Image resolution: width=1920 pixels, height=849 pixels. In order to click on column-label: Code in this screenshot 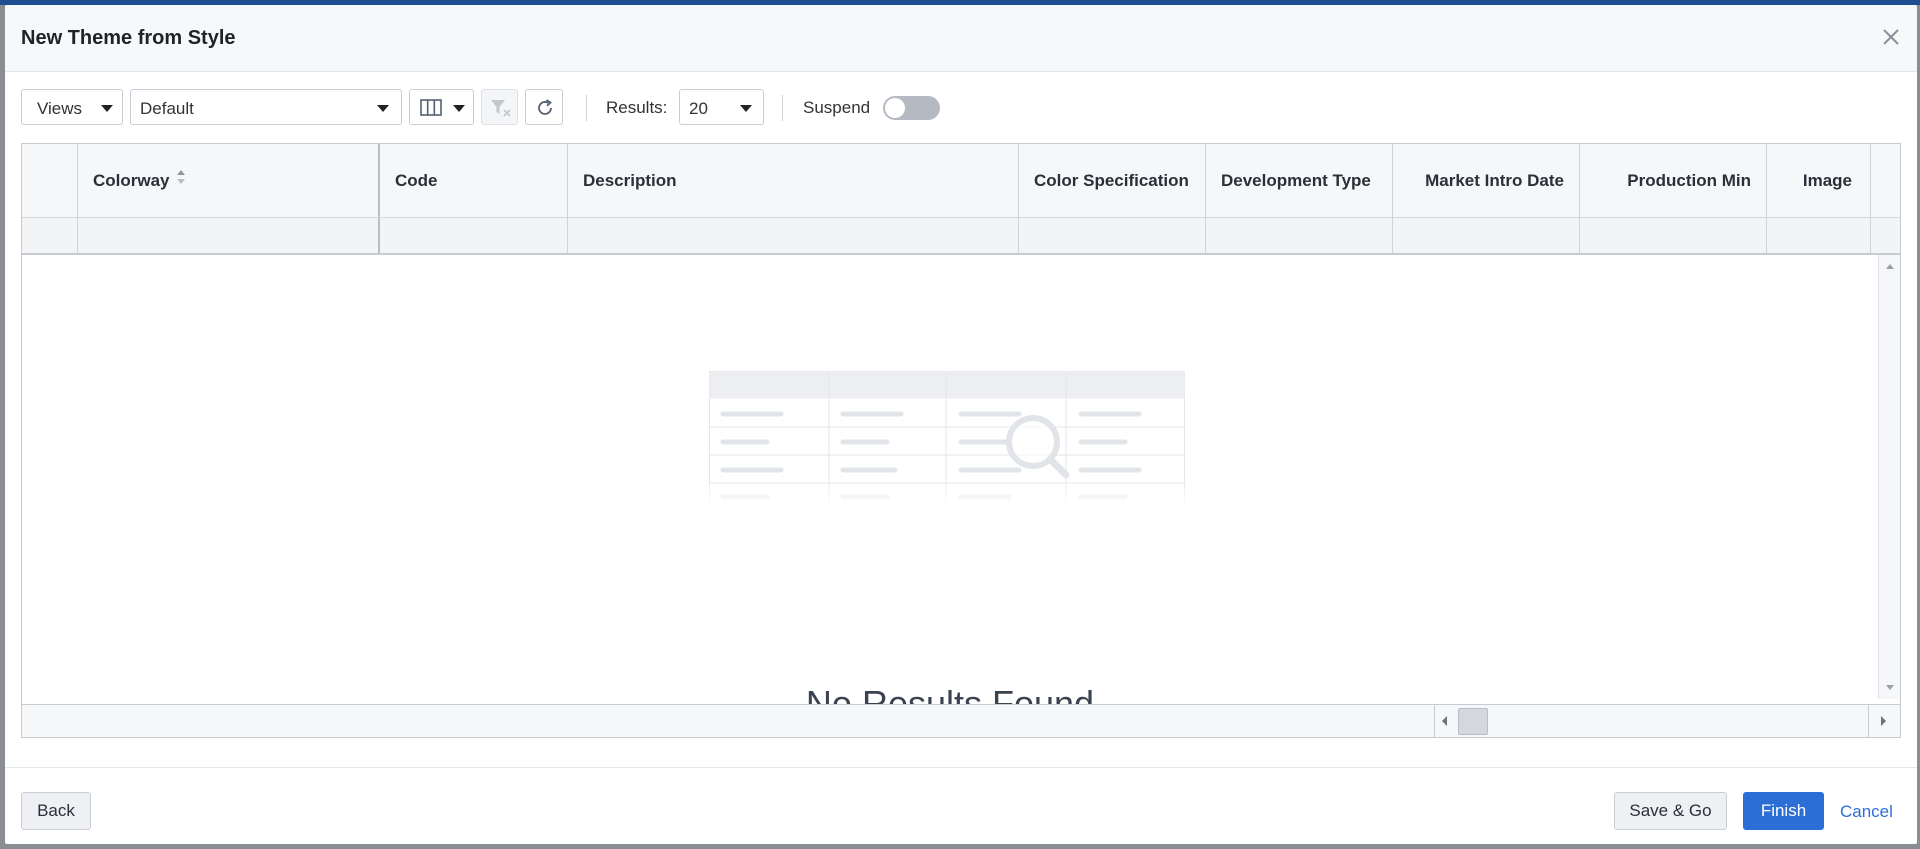, I will do `click(416, 180)`.